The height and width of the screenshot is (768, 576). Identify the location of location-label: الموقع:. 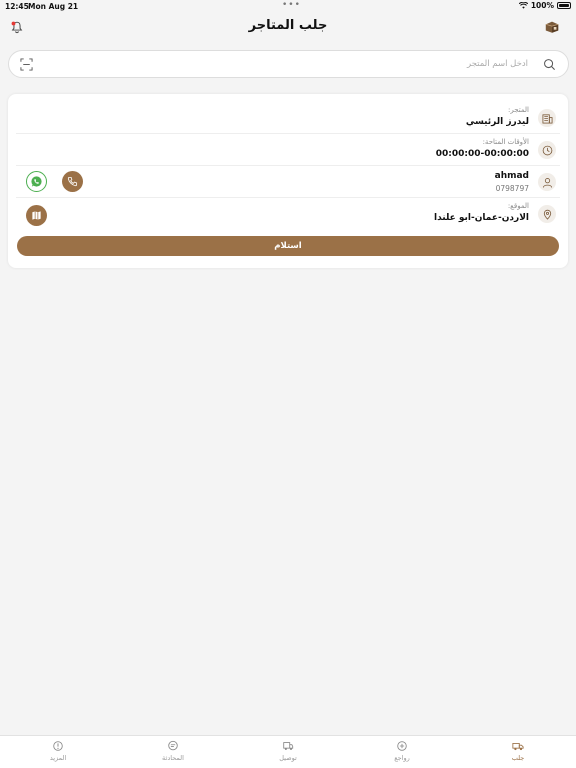
(518, 206).